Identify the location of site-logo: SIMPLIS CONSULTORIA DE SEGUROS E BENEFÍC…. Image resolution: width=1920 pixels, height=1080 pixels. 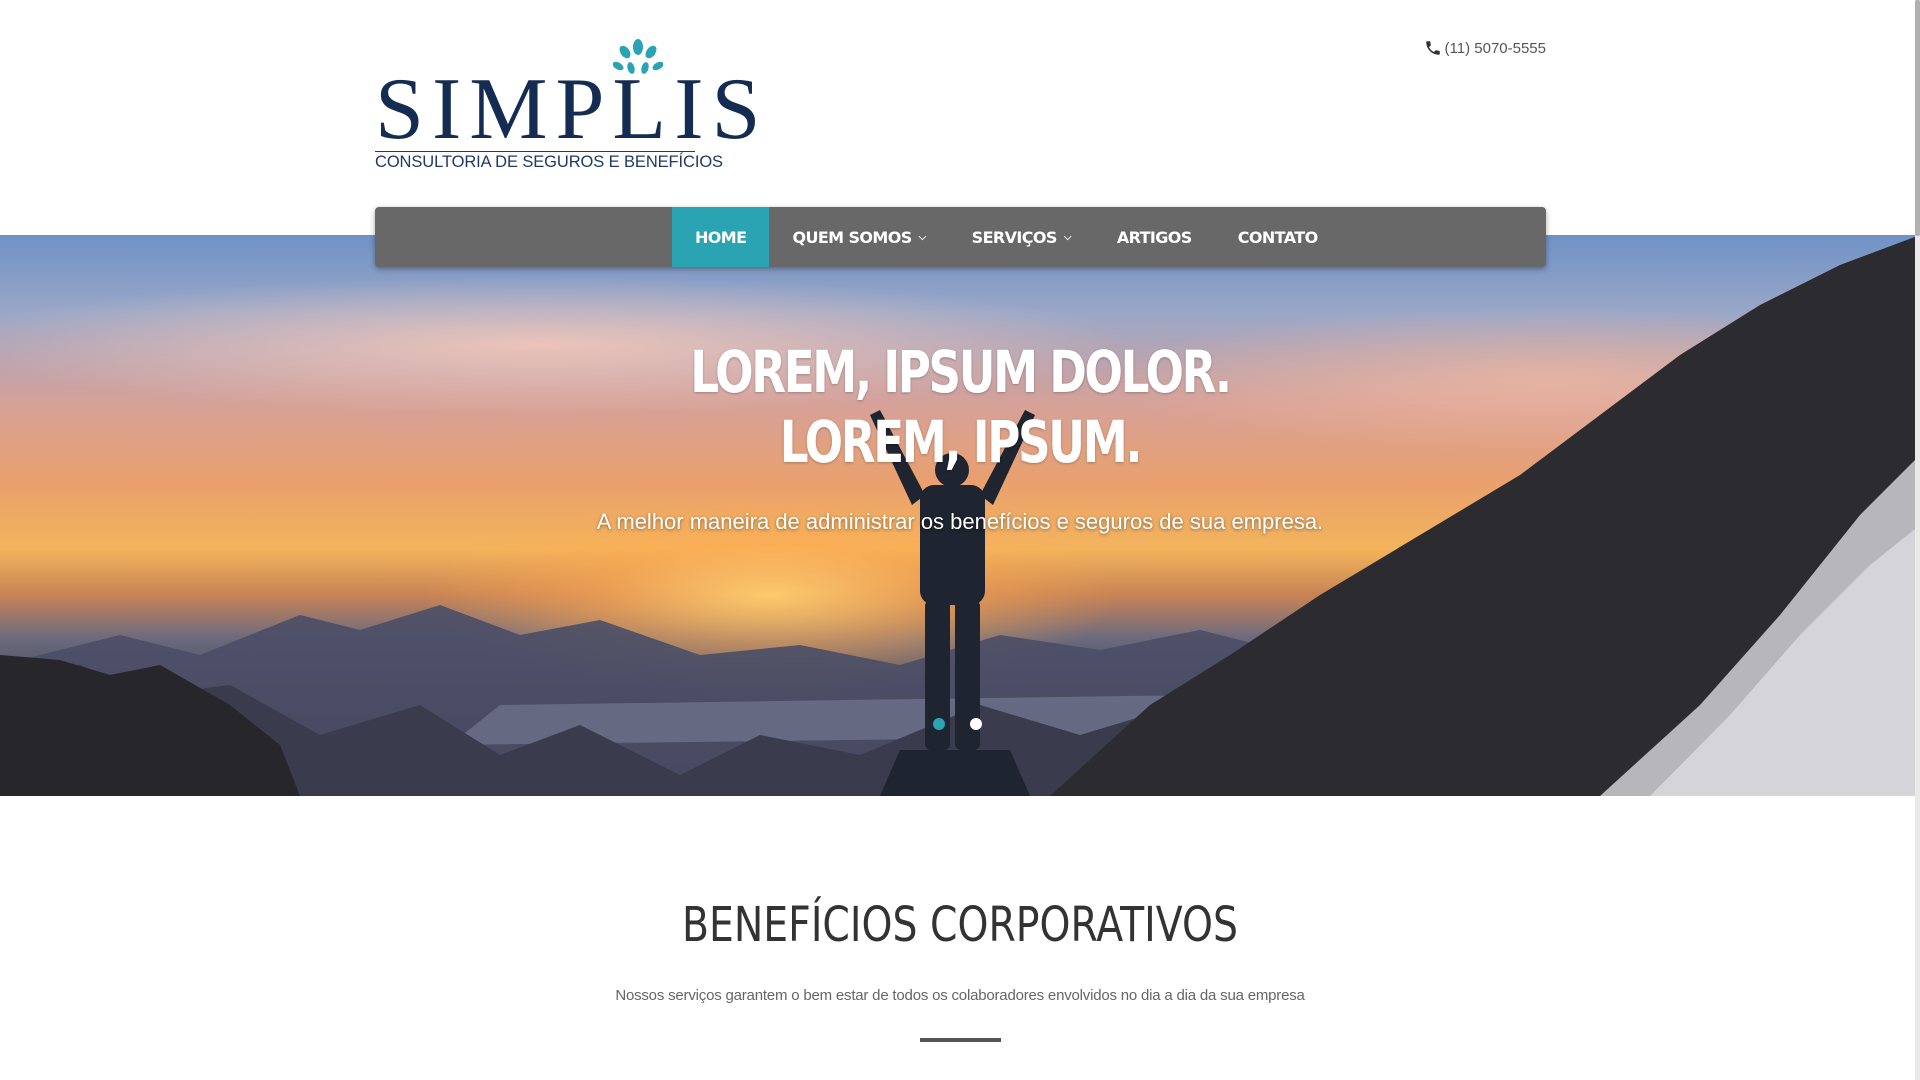
(567, 105).